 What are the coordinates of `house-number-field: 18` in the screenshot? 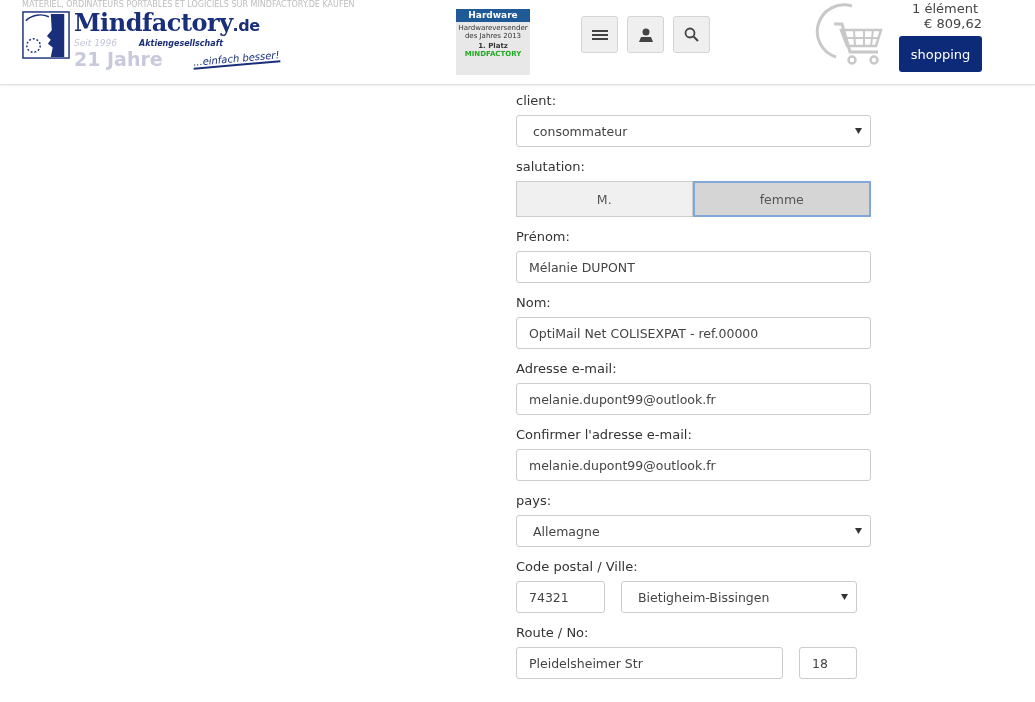 It's located at (828, 663).